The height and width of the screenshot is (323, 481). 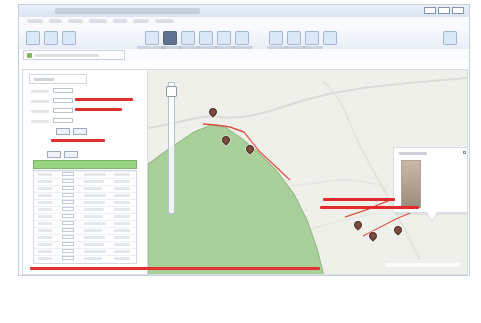 I want to click on tab-label, so click(x=67, y=55).